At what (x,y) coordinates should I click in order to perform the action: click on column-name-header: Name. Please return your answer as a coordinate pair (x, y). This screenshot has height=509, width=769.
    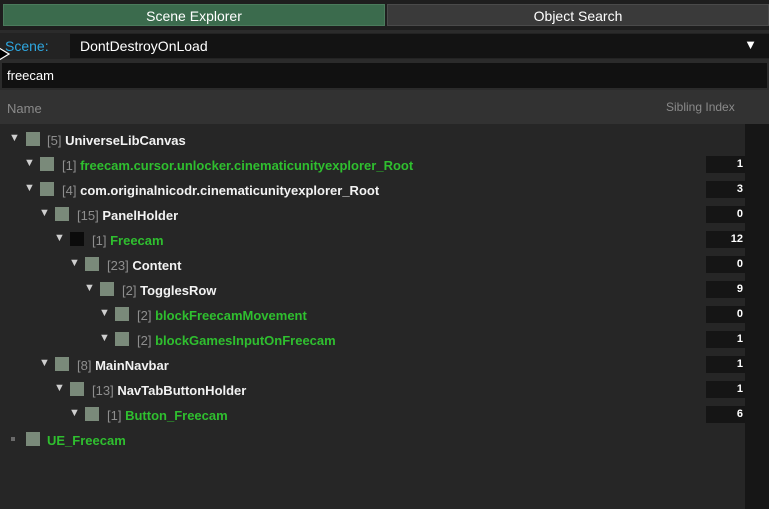
    Looking at the image, I should click on (24, 108).